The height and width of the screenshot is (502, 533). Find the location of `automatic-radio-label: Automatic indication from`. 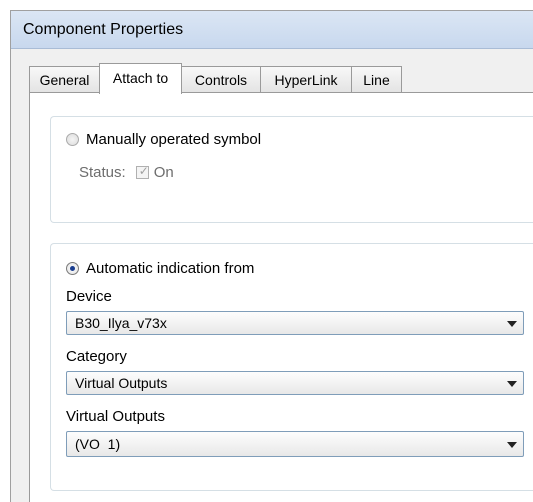

automatic-radio-label: Automatic indication from is located at coordinates (170, 268).